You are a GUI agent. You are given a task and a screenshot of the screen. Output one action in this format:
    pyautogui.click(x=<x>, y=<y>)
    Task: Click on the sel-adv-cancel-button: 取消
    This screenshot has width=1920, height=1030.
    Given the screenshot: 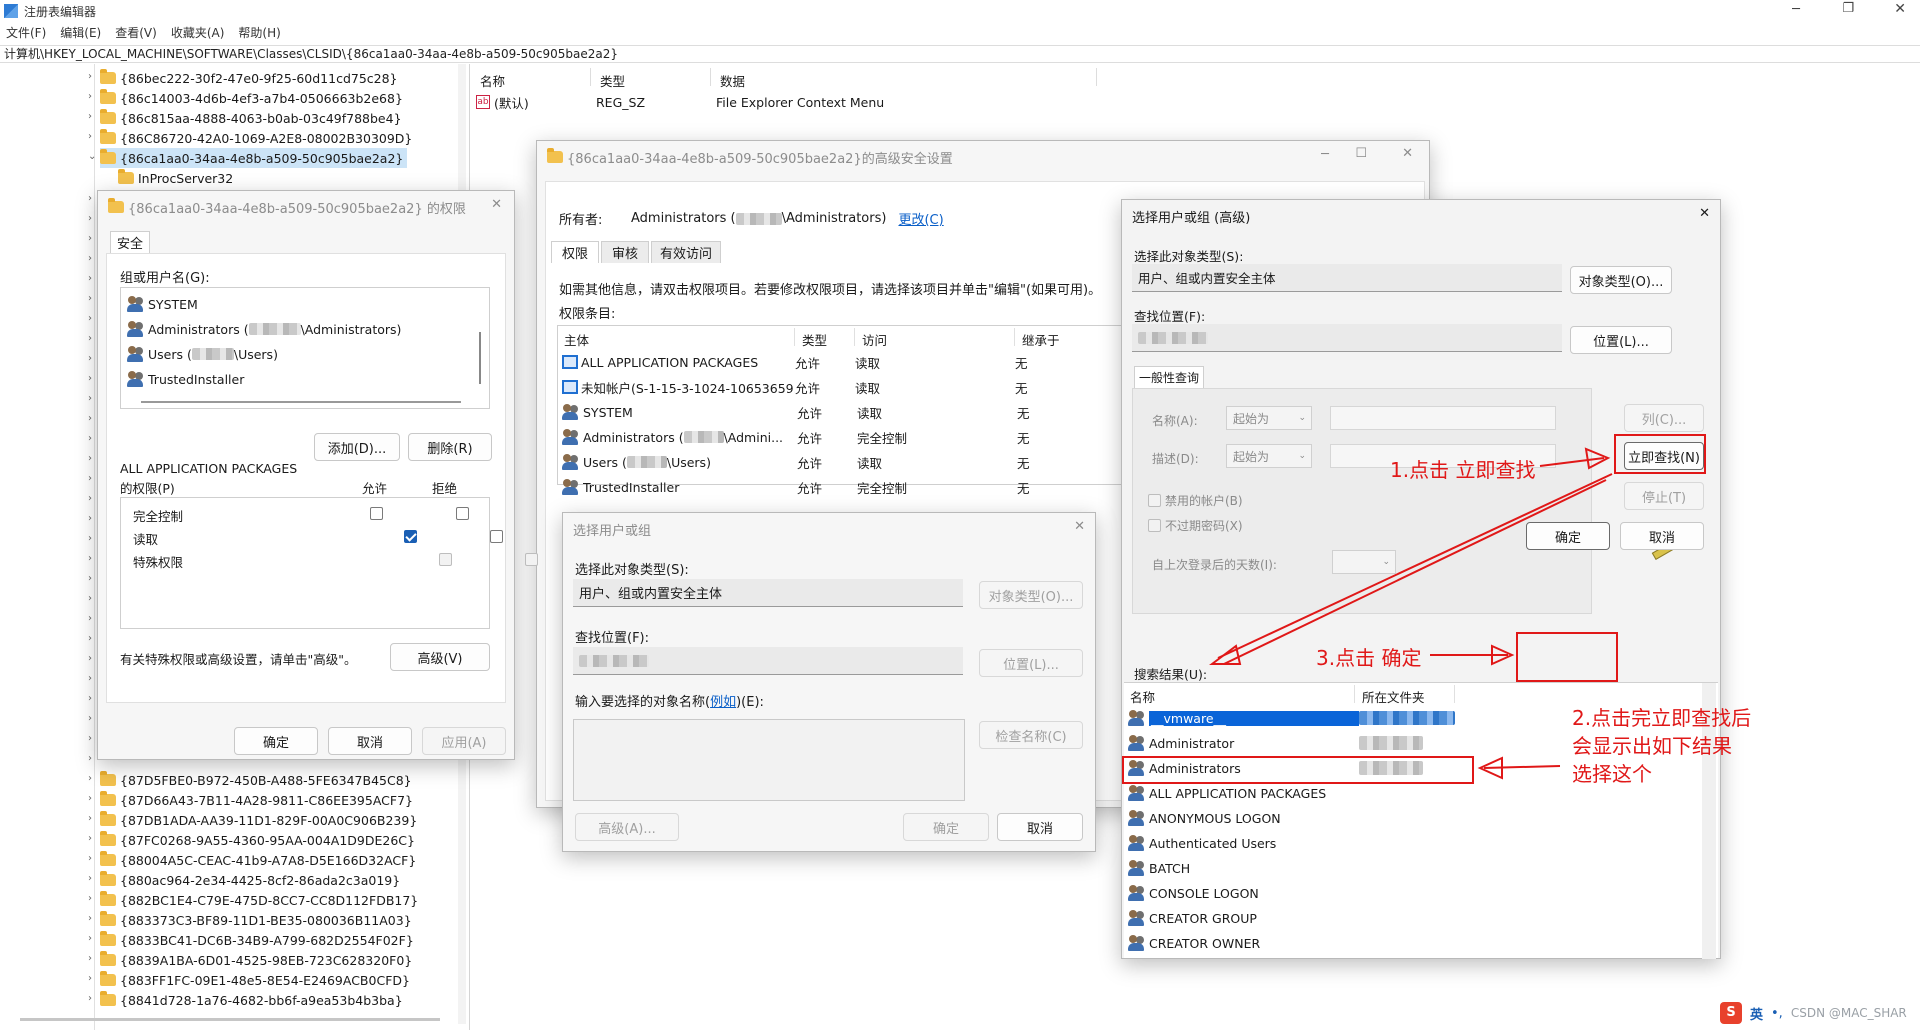 What is the action you would take?
    pyautogui.click(x=1662, y=536)
    